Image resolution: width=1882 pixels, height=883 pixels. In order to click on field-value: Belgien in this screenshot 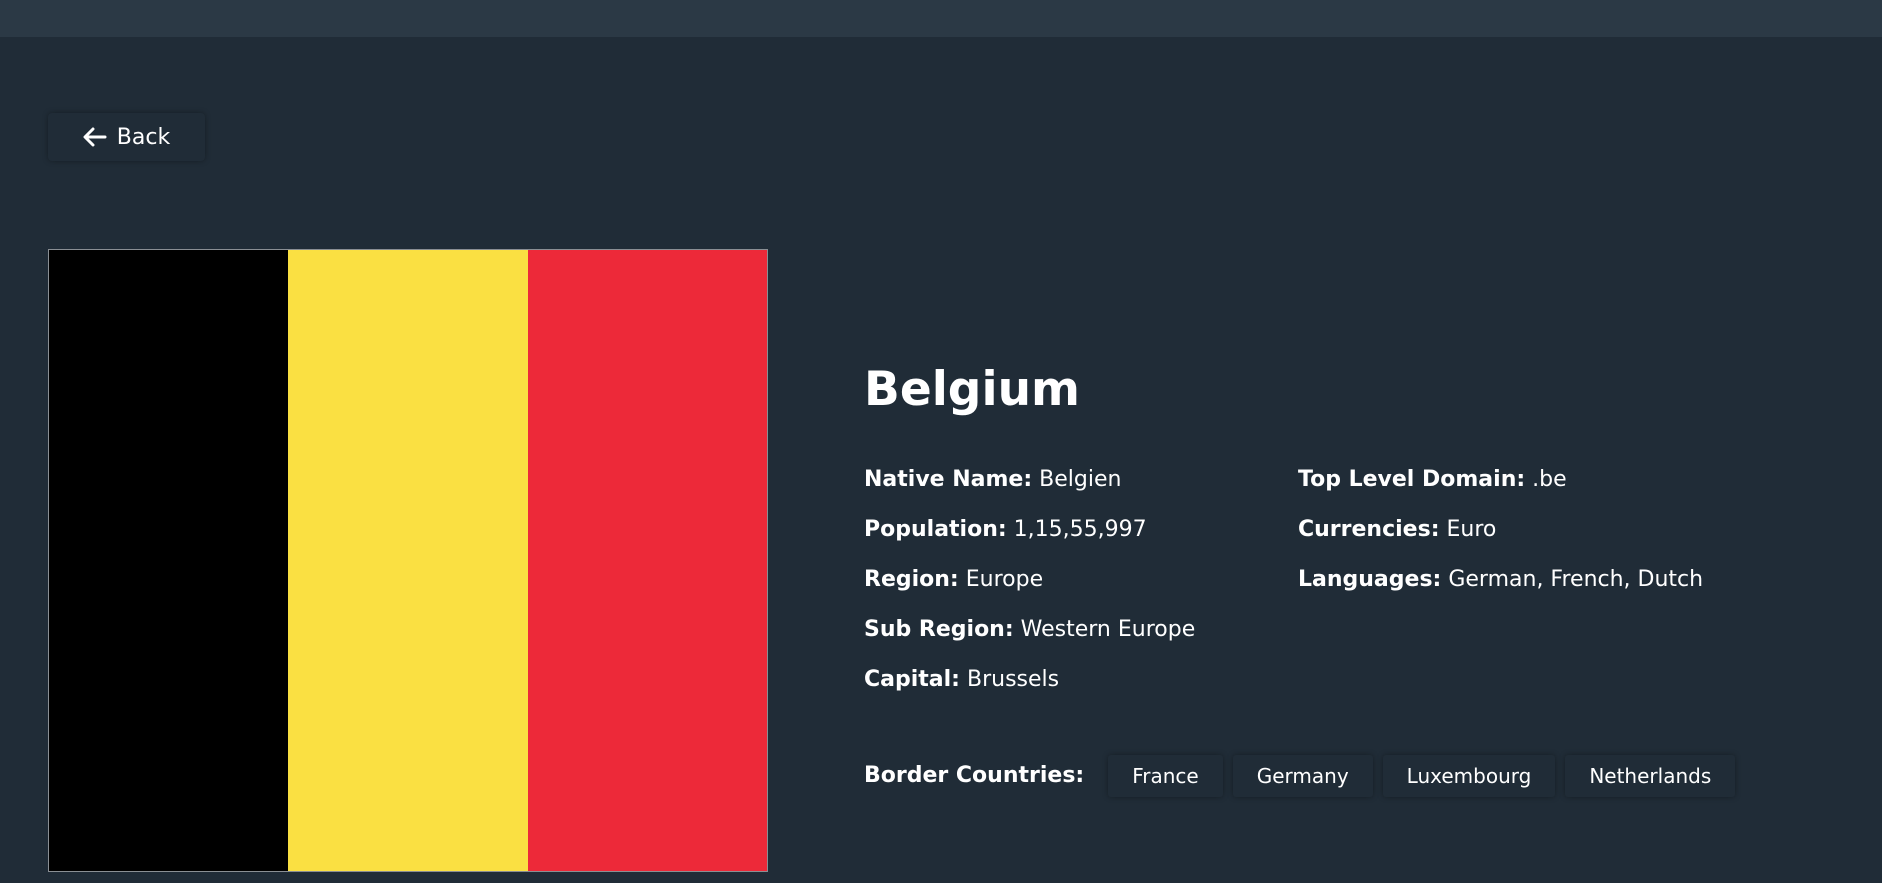, I will do `click(1080, 479)`.